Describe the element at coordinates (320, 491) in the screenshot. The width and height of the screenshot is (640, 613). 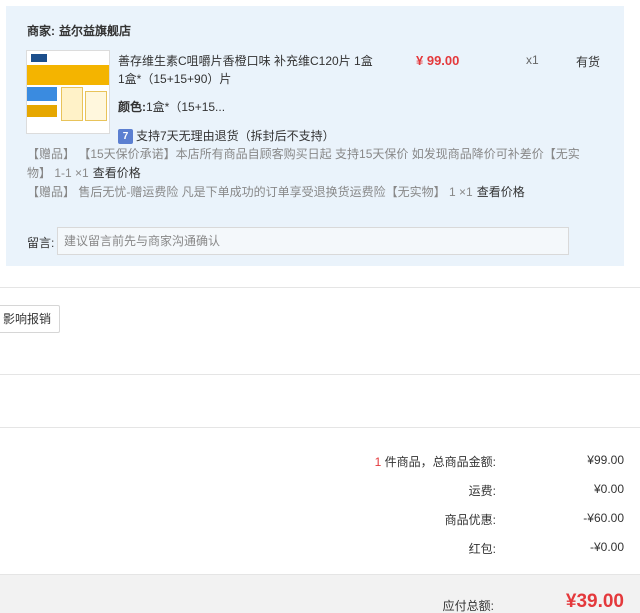
I see `summary-shipping: 运费: ¥0.00` at that location.